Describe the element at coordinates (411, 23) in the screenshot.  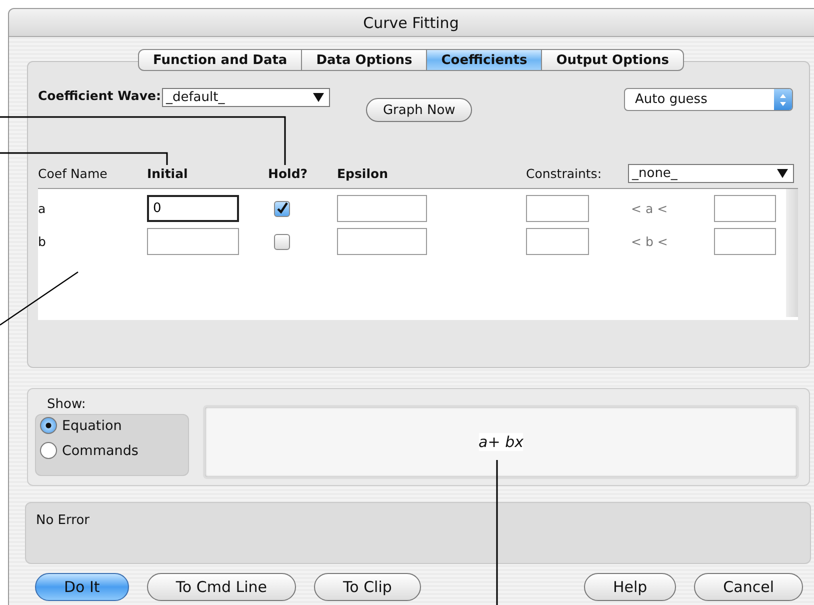
I see `window-title: Curve Fitting` at that location.